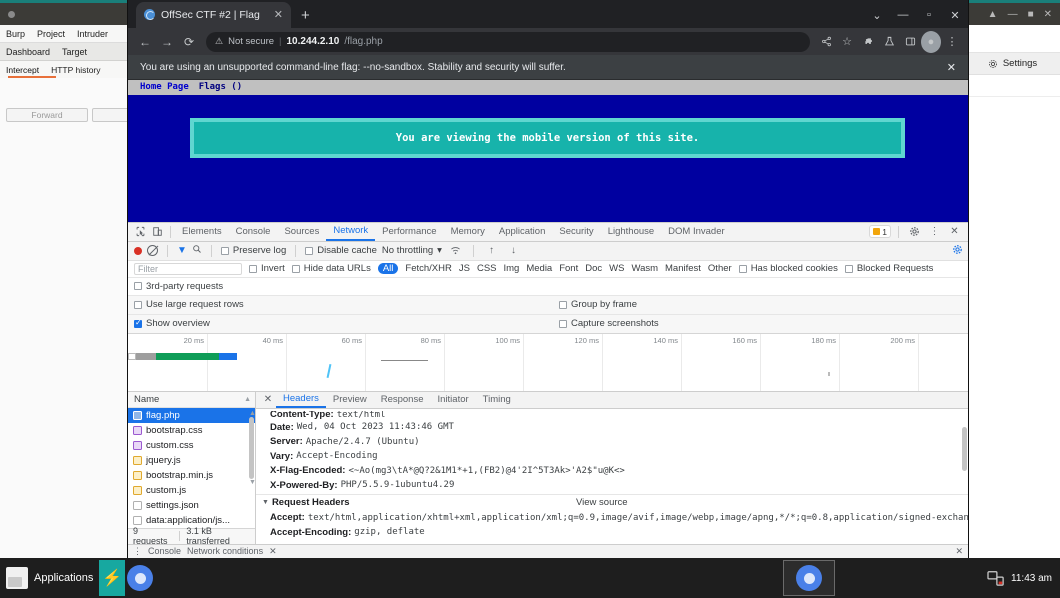  What do you see at coordinates (167, 42) in the screenshot?
I see `forward-button: →` at bounding box center [167, 42].